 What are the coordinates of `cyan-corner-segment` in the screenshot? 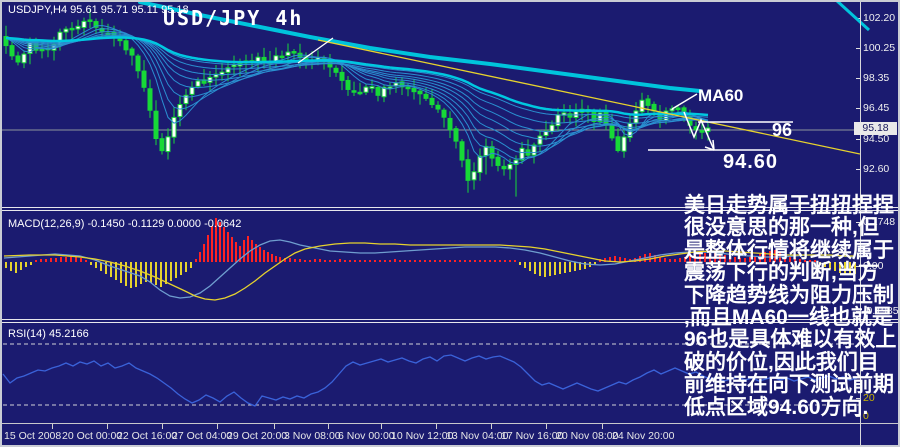 It's located at (852, 16).